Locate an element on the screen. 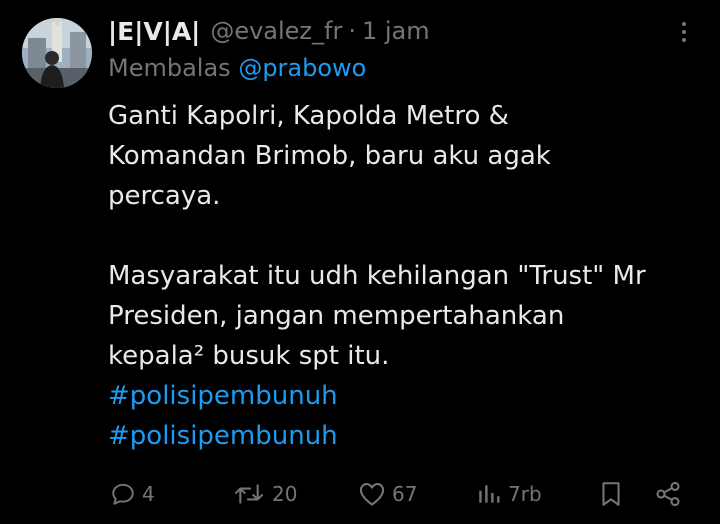  like-icon is located at coordinates (372, 494).